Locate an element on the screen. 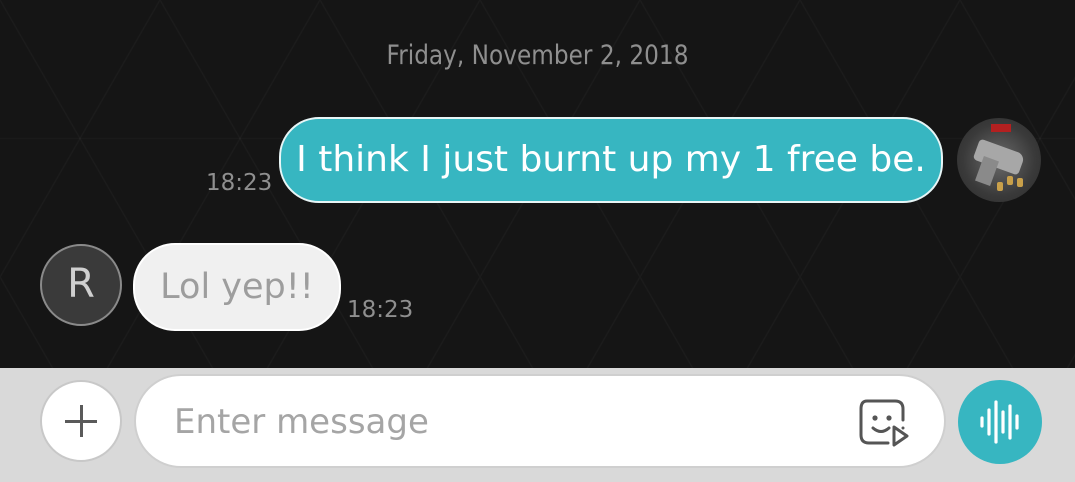 This screenshot has height=482, width=1075. my-avatar is located at coordinates (999, 160).